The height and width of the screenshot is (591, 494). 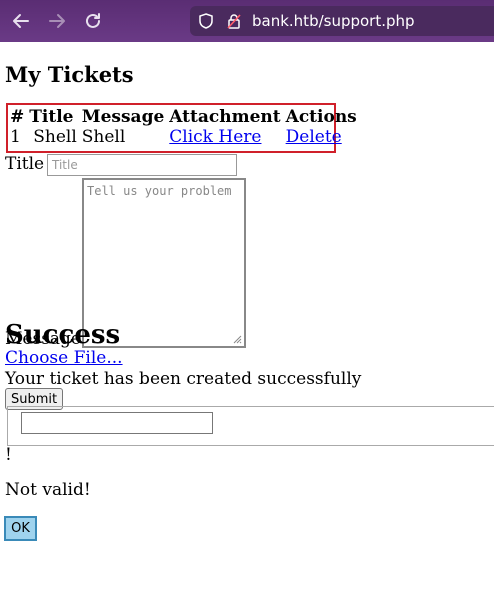 What do you see at coordinates (321, 117) in the screenshot?
I see `column-header-actions: Actions` at bounding box center [321, 117].